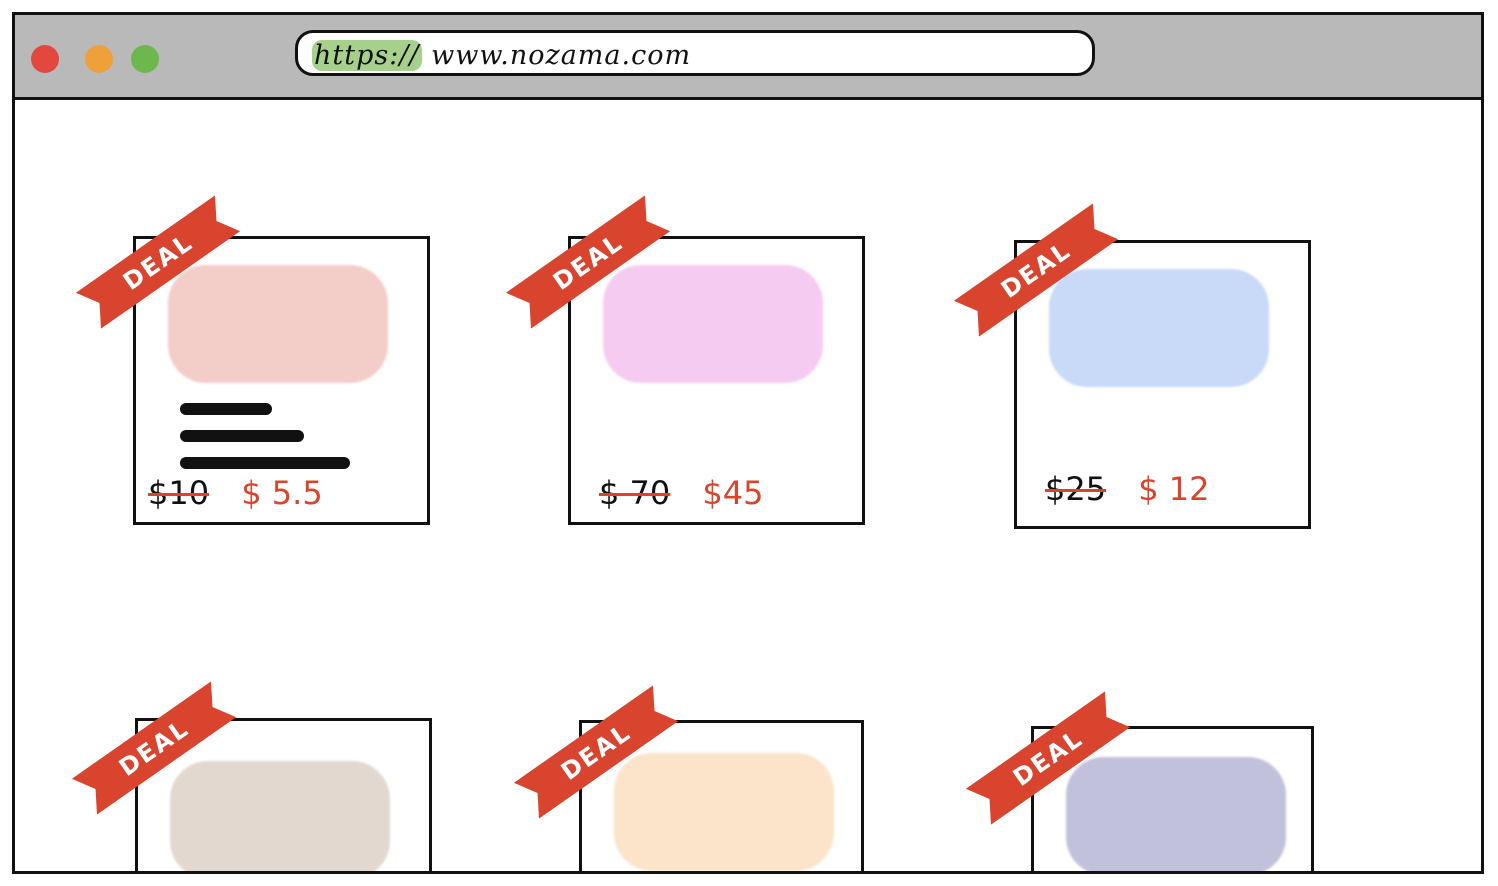 This screenshot has height=886, width=1498. What do you see at coordinates (367, 55) in the screenshot?
I see `url-protocol: https://` at bounding box center [367, 55].